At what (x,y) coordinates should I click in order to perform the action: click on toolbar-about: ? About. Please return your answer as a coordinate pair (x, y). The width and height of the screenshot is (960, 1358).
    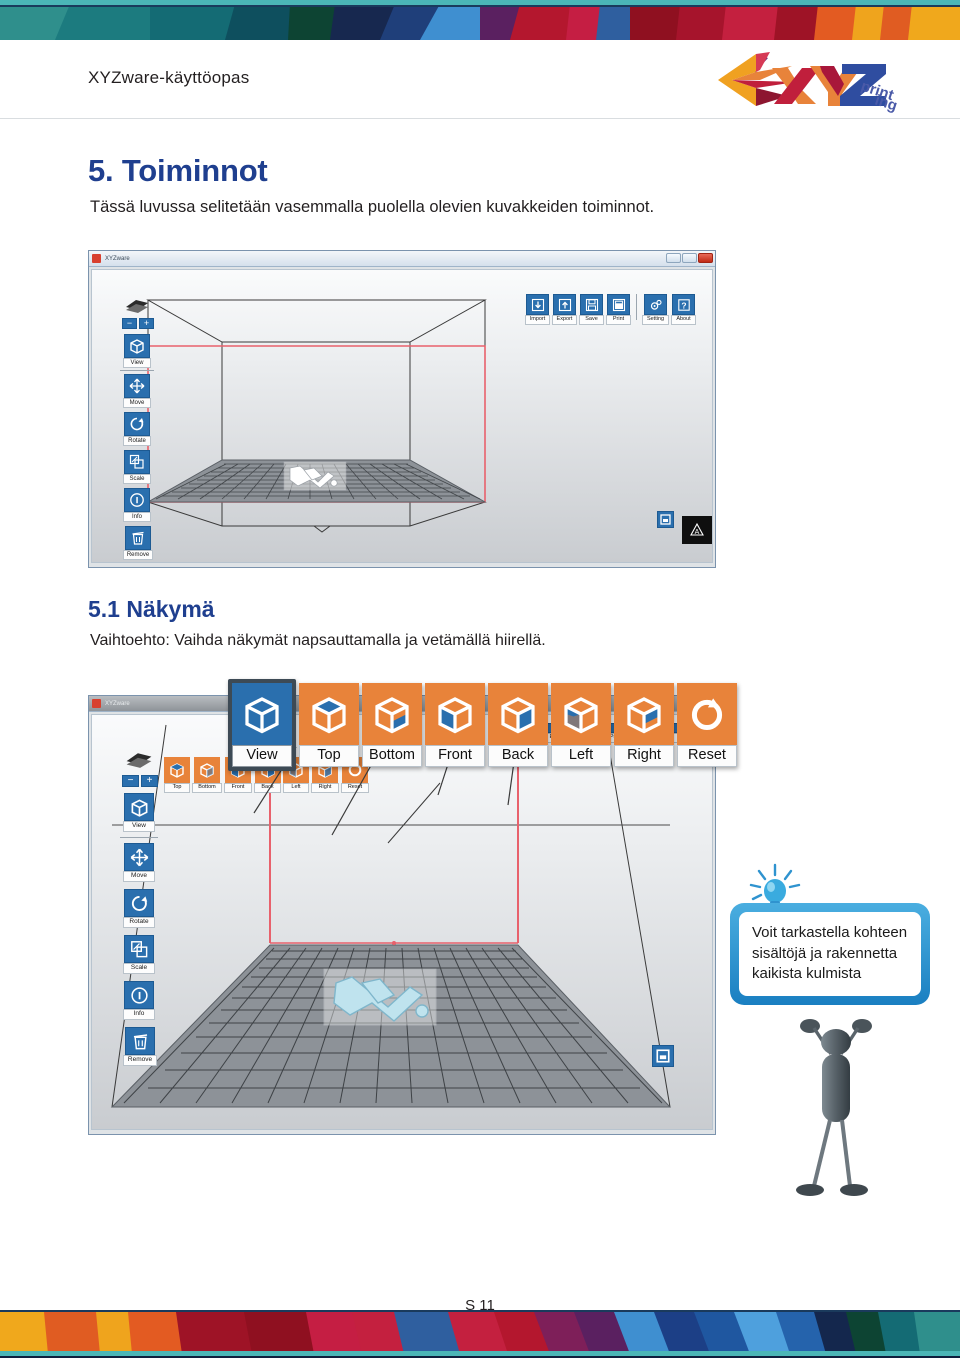
    Looking at the image, I should click on (683, 309).